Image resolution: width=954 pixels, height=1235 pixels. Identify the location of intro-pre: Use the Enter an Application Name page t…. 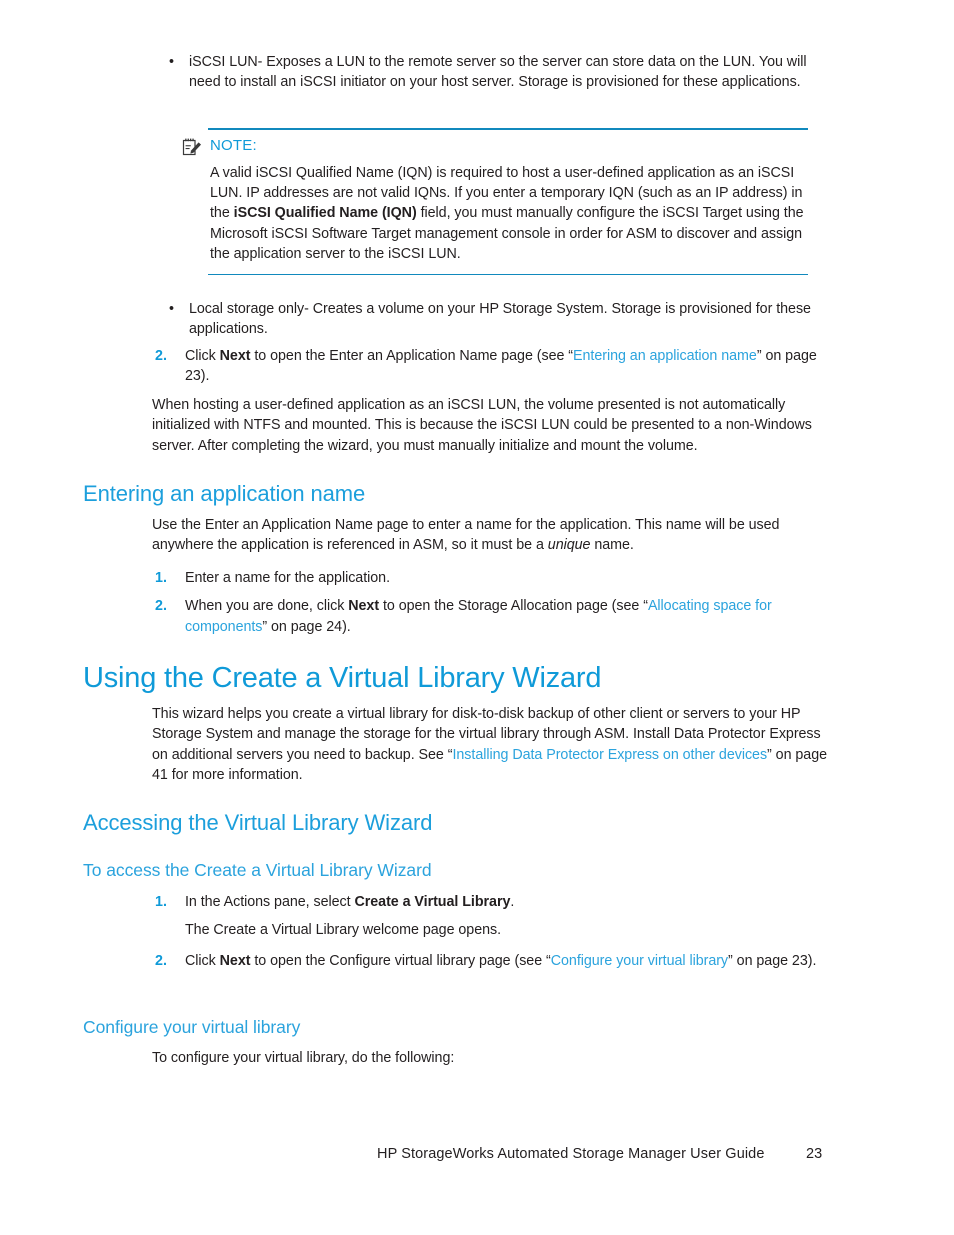
(466, 535).